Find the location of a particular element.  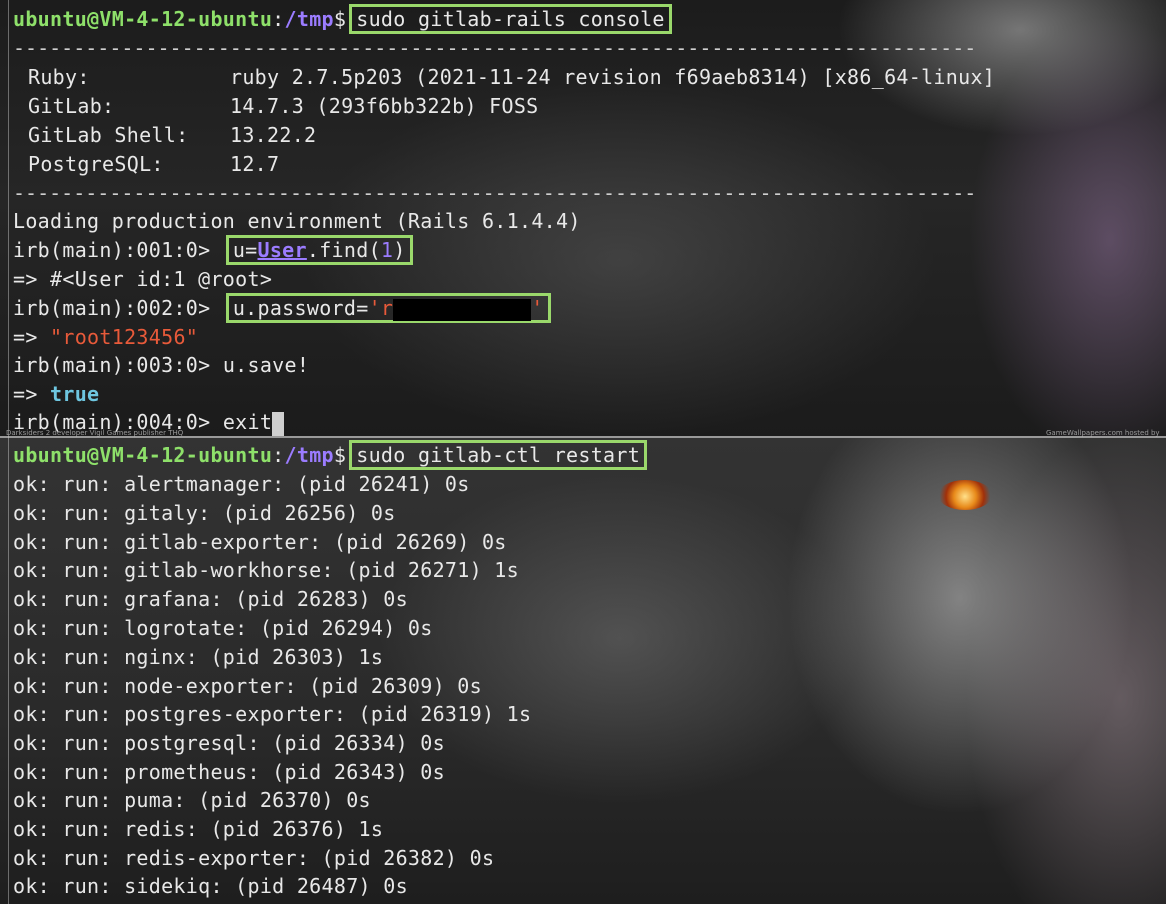

irb-command-exit: exit is located at coordinates (247, 422).